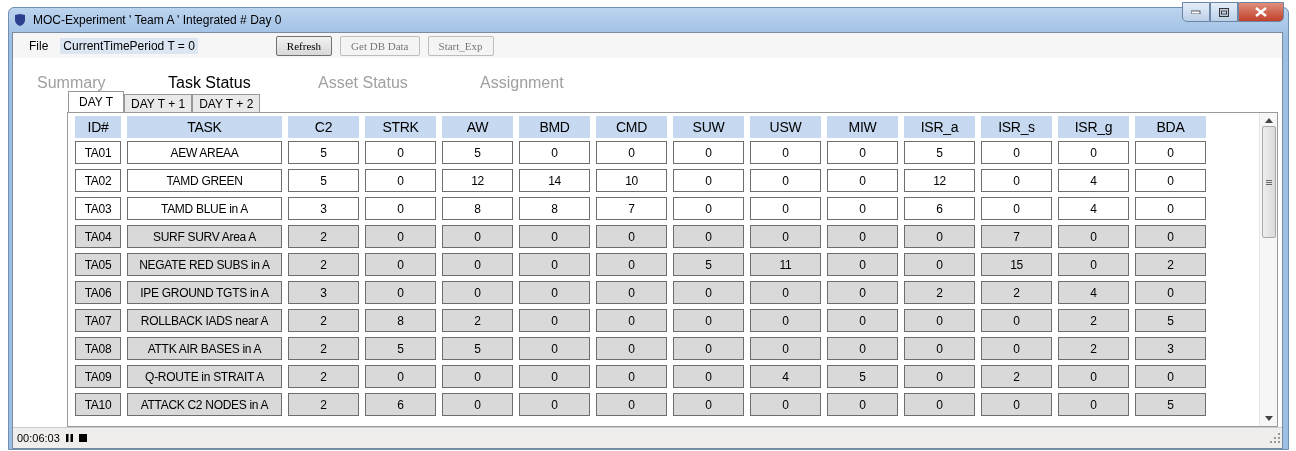 This screenshot has height=451, width=1296. Describe the element at coordinates (98, 180) in the screenshot. I see `table-cell: TA02` at that location.